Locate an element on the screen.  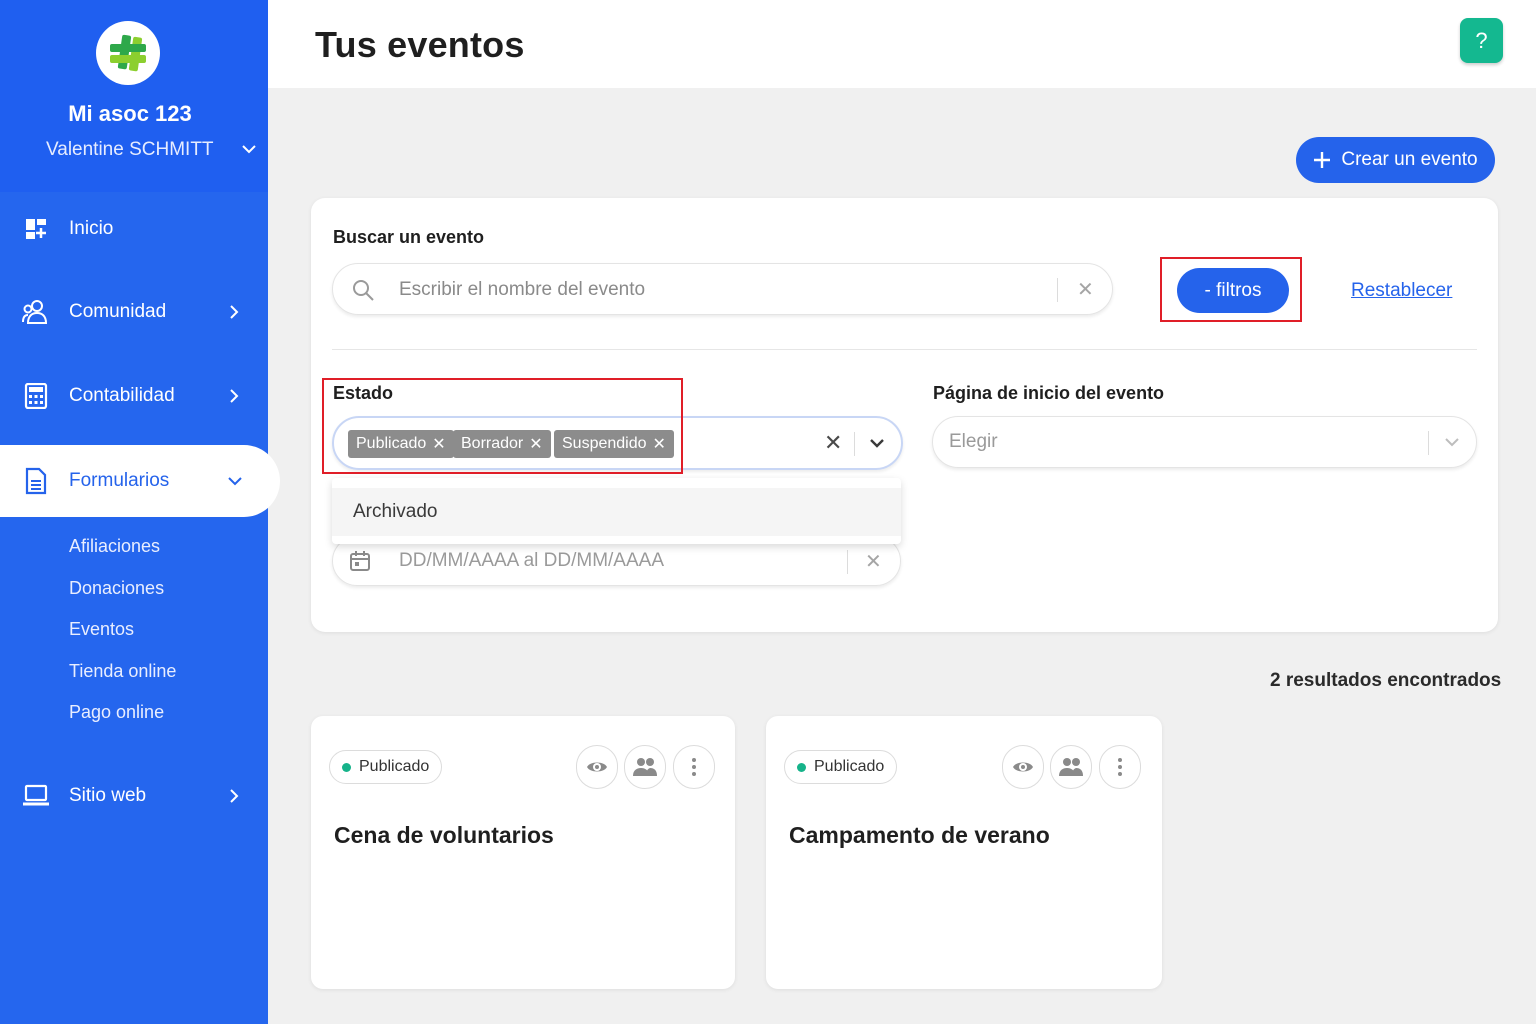
estado-dropdown-menu: Archivado is located at coordinates (616, 511).